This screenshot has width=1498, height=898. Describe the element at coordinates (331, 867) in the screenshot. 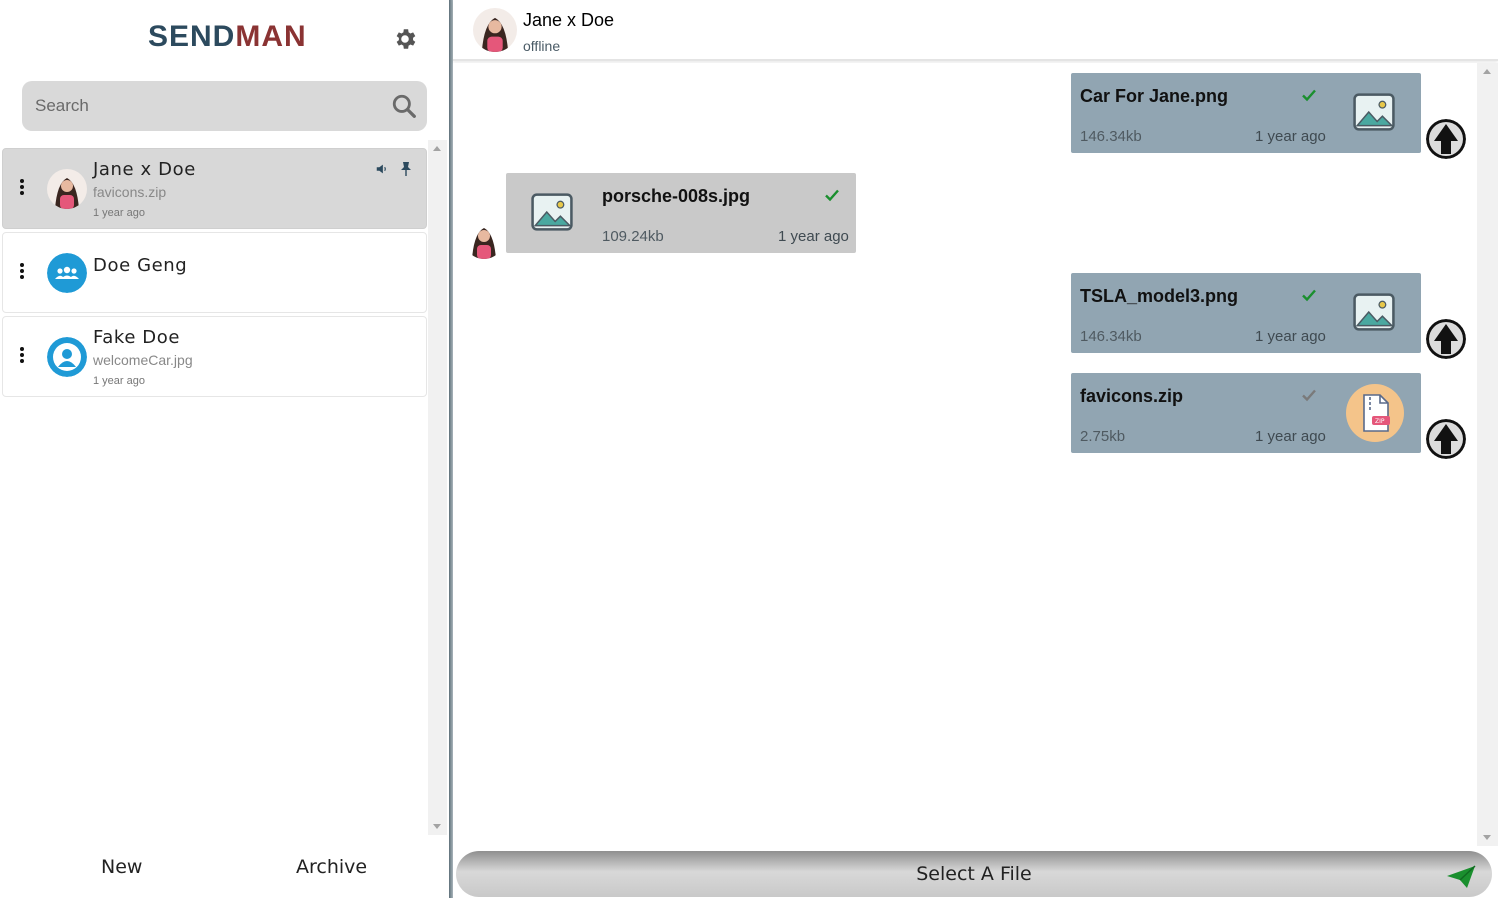

I see `archive-button: Archive` at that location.